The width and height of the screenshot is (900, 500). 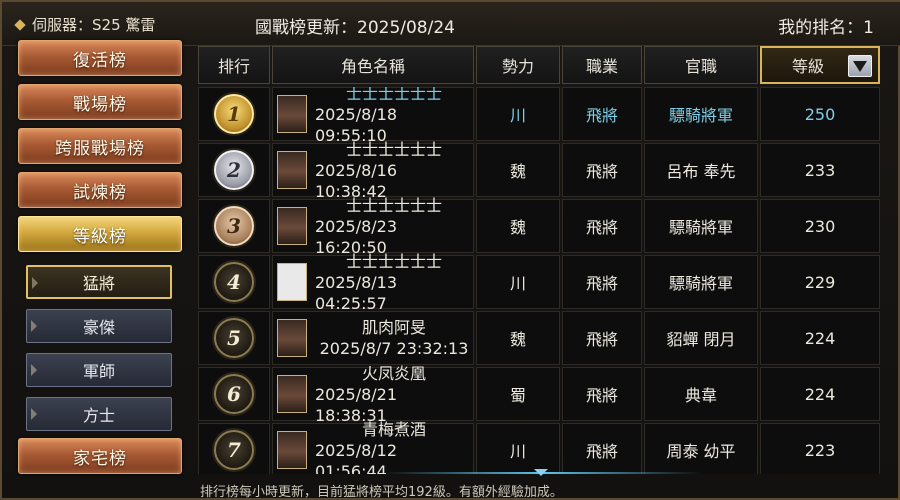 What do you see at coordinates (820, 226) in the screenshot?
I see `level-cell: 230` at bounding box center [820, 226].